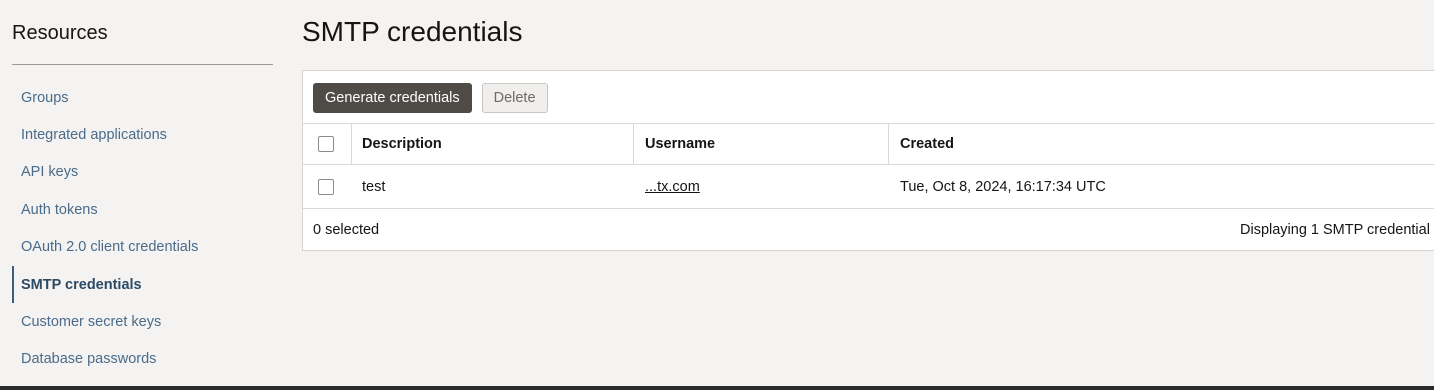  Describe the element at coordinates (1003, 186) in the screenshot. I see `row-created: Tue, Oct 8, 2024, 16:17:34 UTC` at that location.